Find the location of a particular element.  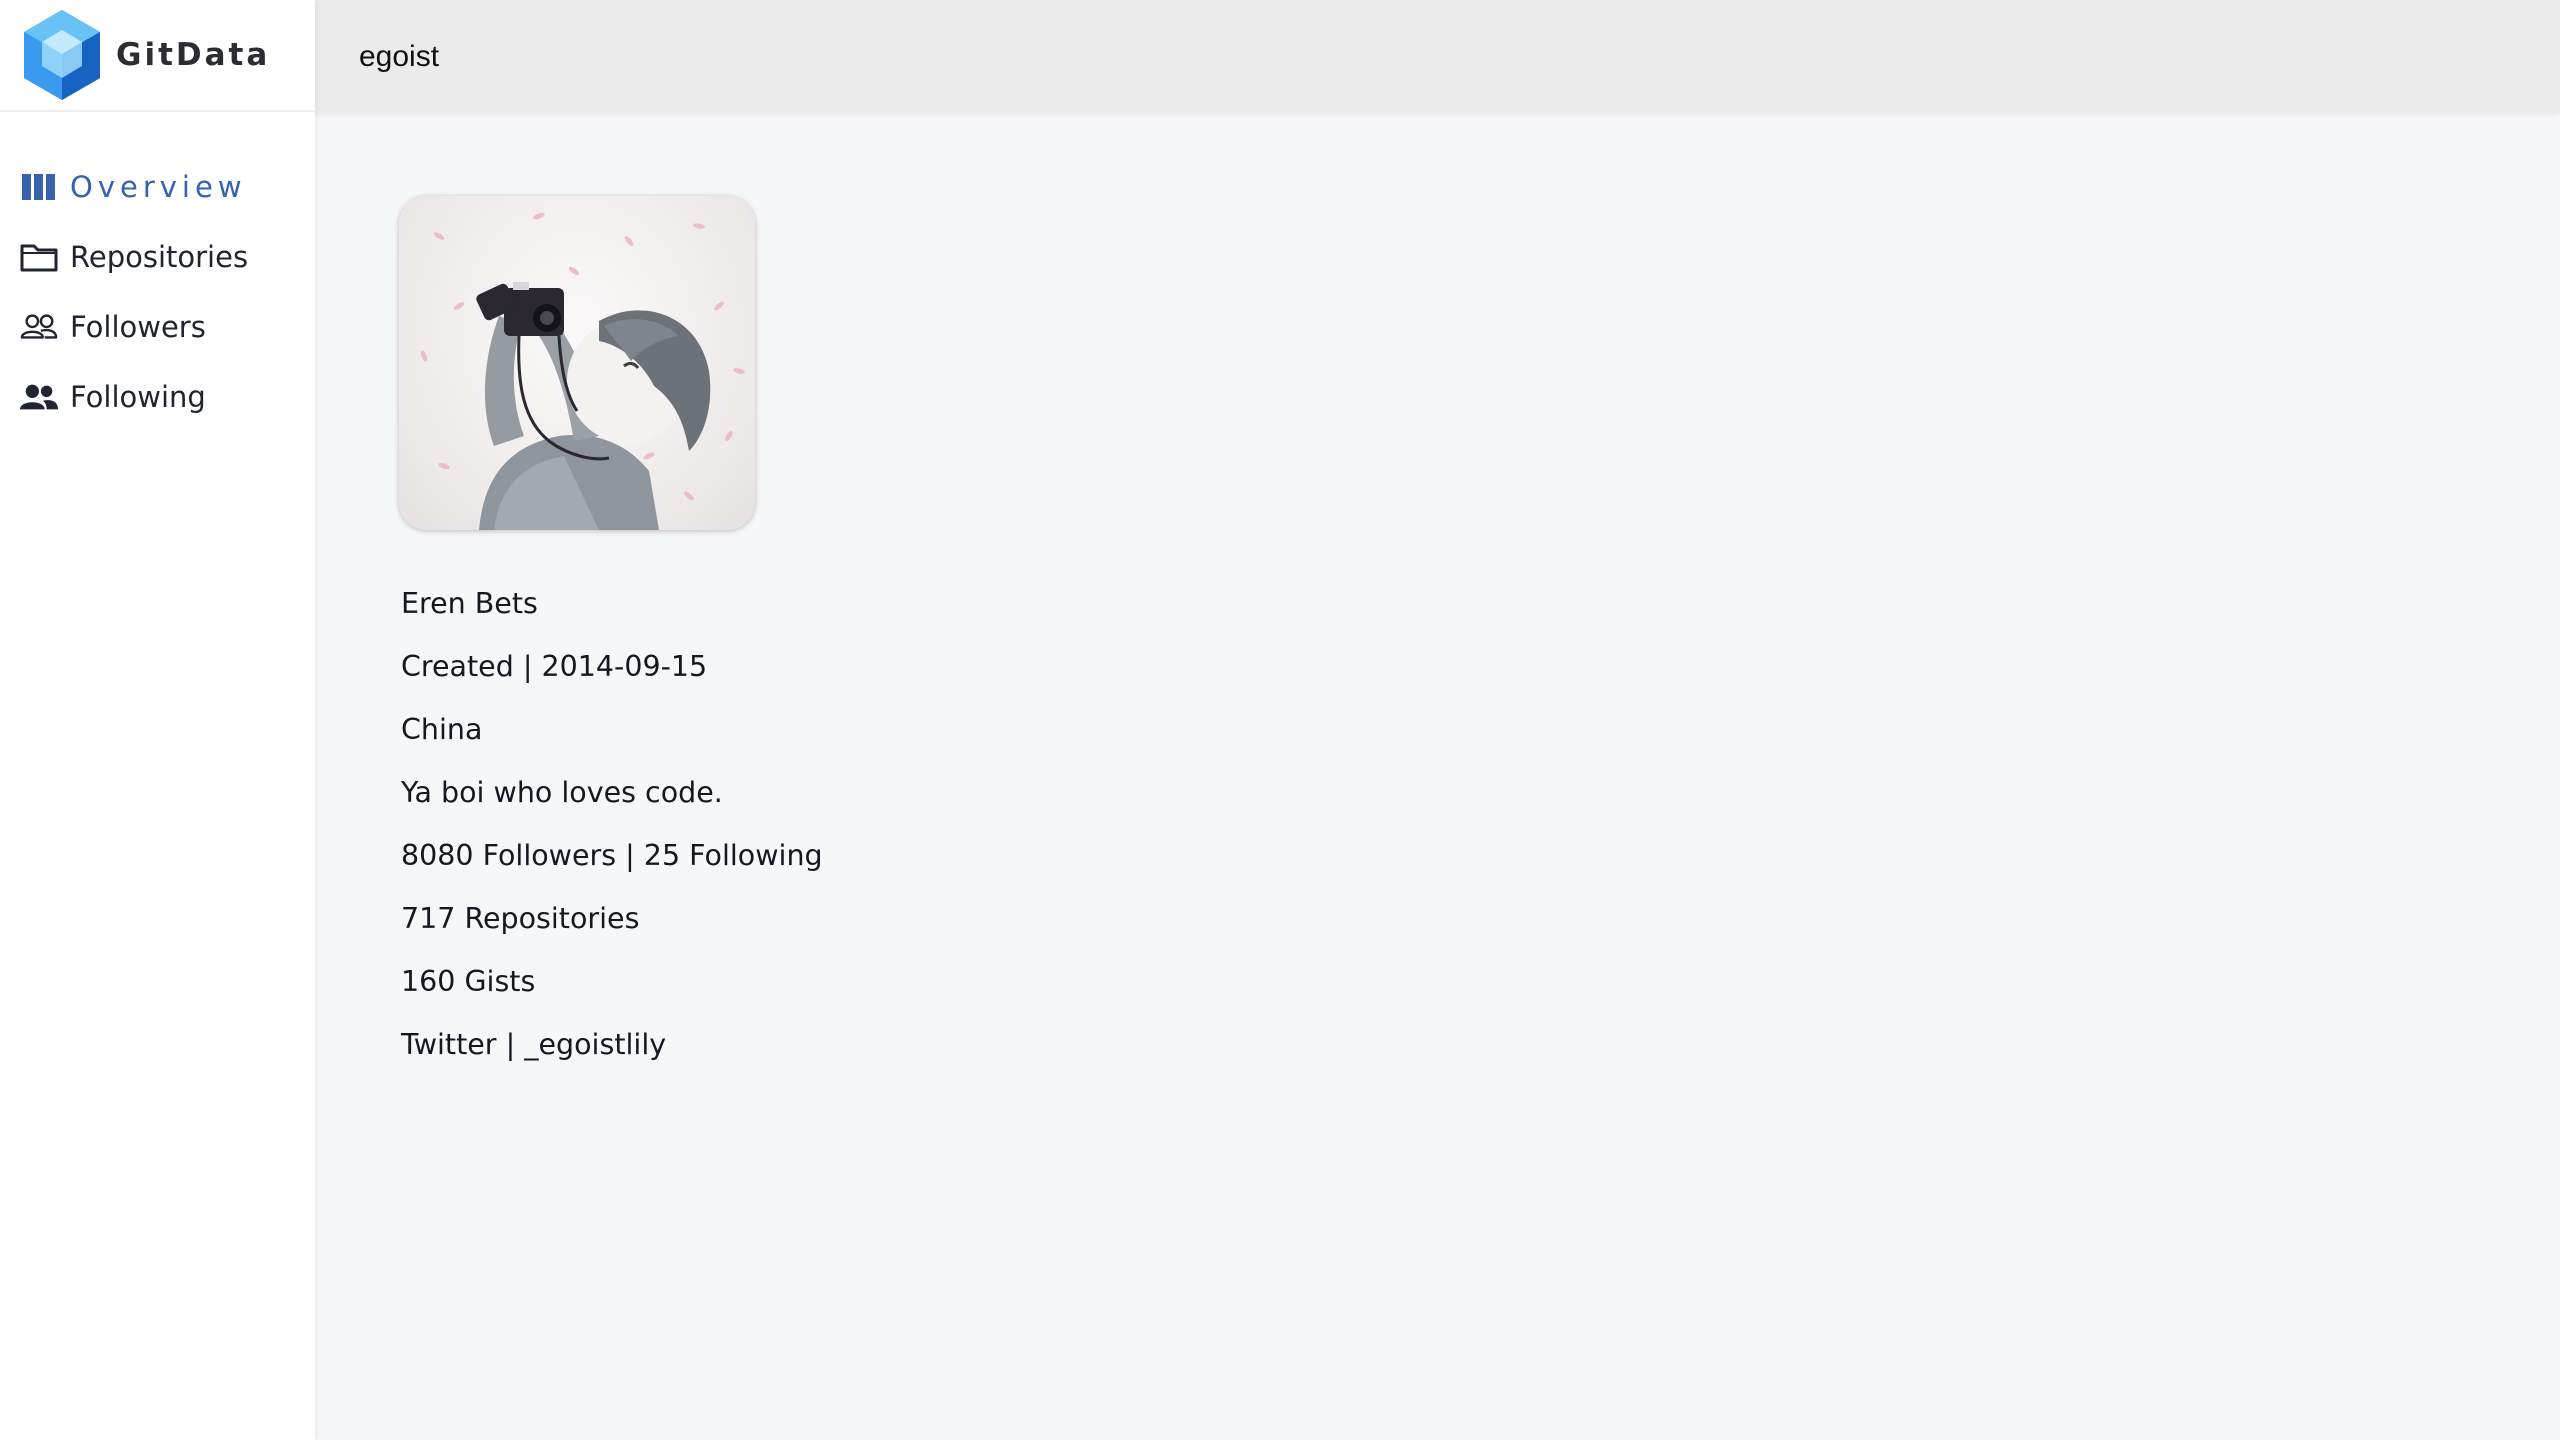

profile-created: Created | 2014-09-15 is located at coordinates (554, 666).